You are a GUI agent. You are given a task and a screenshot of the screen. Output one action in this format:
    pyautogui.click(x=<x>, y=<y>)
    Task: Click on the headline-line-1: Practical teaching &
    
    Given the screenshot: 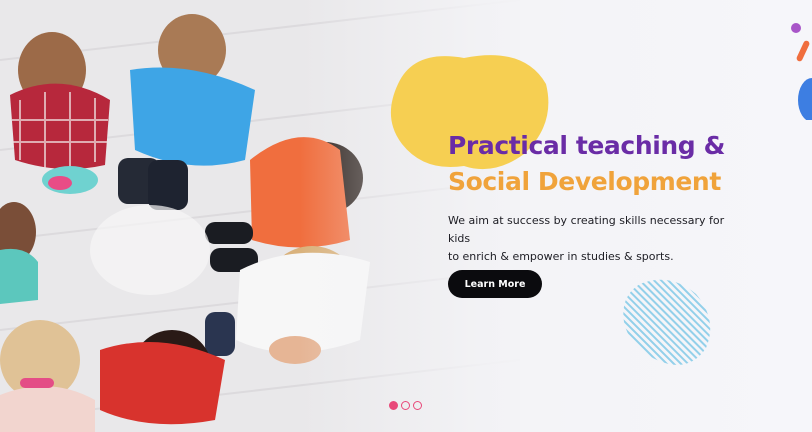 What is the action you would take?
    pyautogui.click(x=586, y=145)
    